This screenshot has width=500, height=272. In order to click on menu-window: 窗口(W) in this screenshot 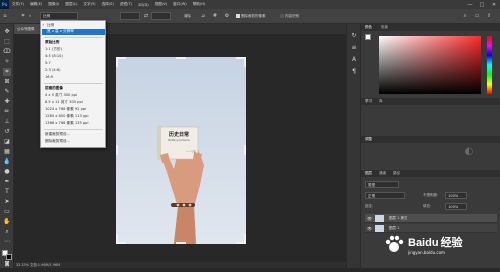, I will do `click(180, 4)`.